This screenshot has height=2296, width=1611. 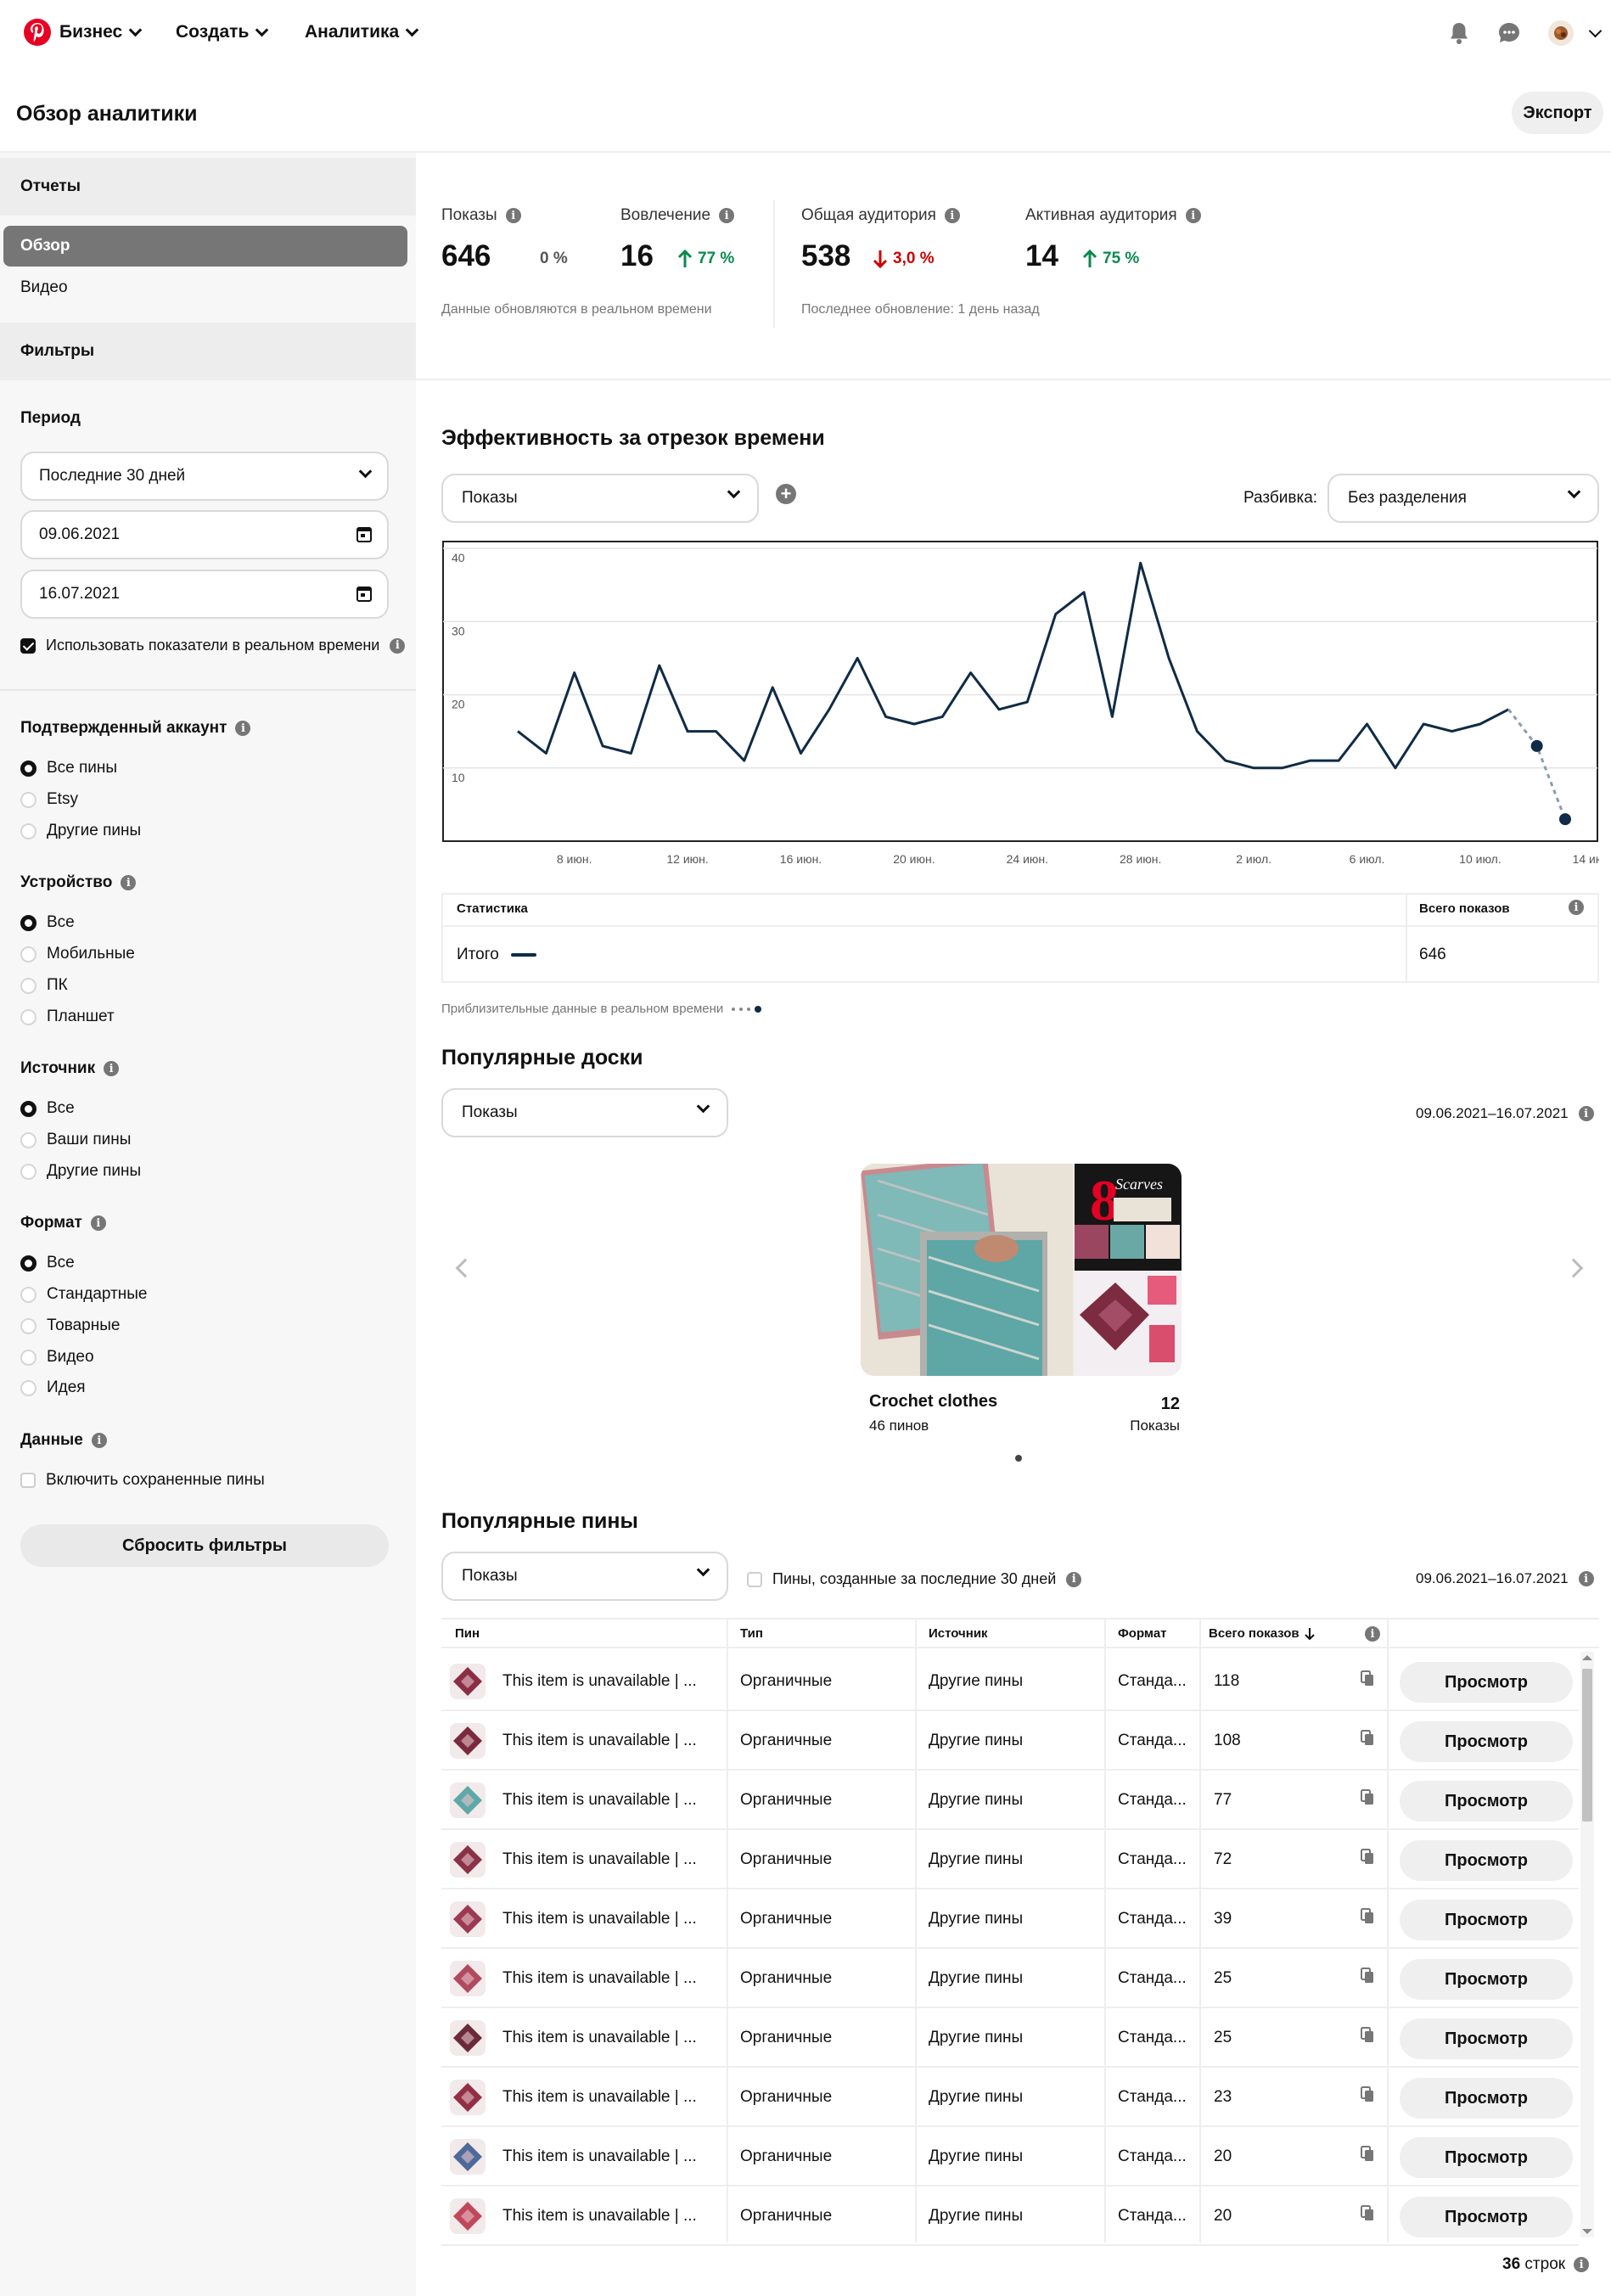 What do you see at coordinates (84, 1294) in the screenshot?
I see `radio-format-standard: Стандартные` at bounding box center [84, 1294].